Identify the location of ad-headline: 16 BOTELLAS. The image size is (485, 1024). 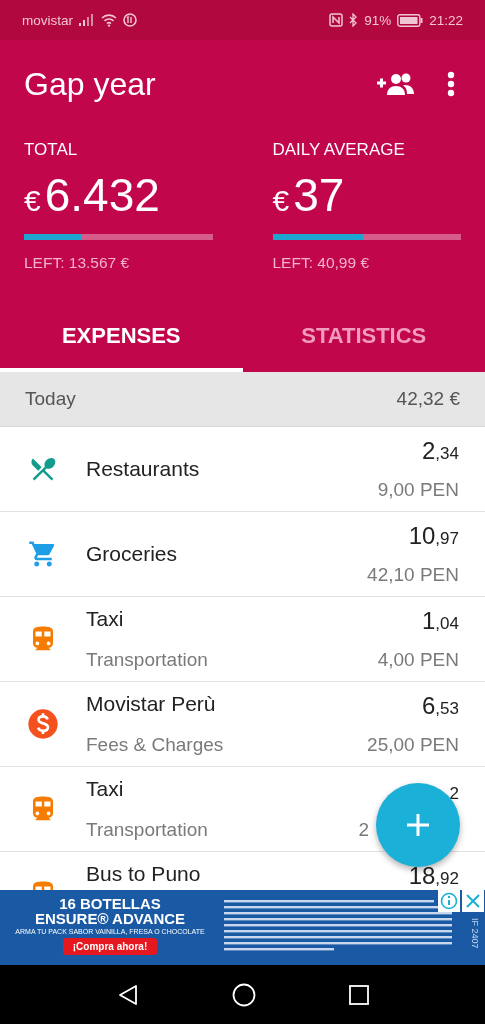
(110, 903).